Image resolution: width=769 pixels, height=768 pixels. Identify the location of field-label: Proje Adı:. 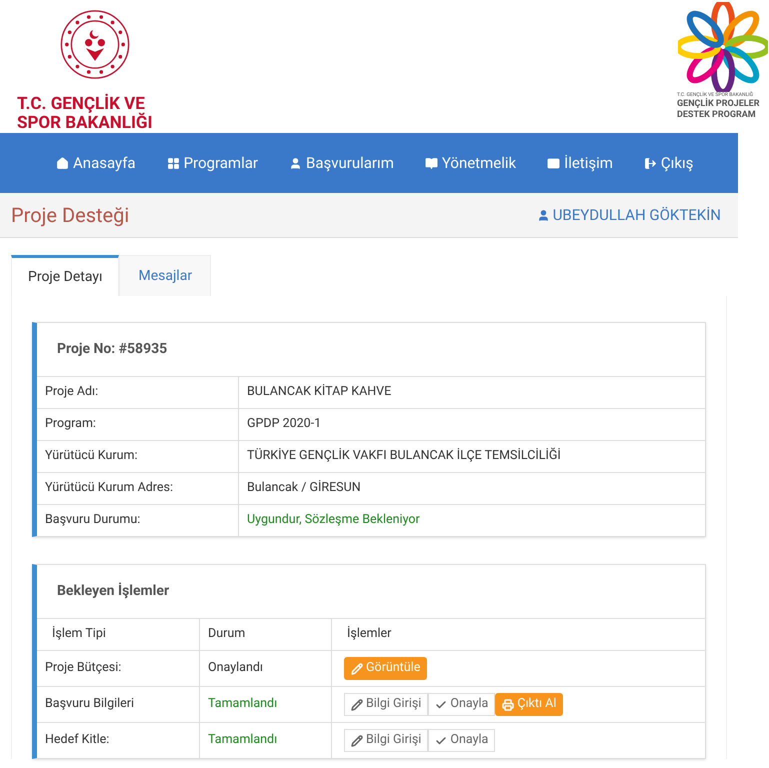
(138, 392).